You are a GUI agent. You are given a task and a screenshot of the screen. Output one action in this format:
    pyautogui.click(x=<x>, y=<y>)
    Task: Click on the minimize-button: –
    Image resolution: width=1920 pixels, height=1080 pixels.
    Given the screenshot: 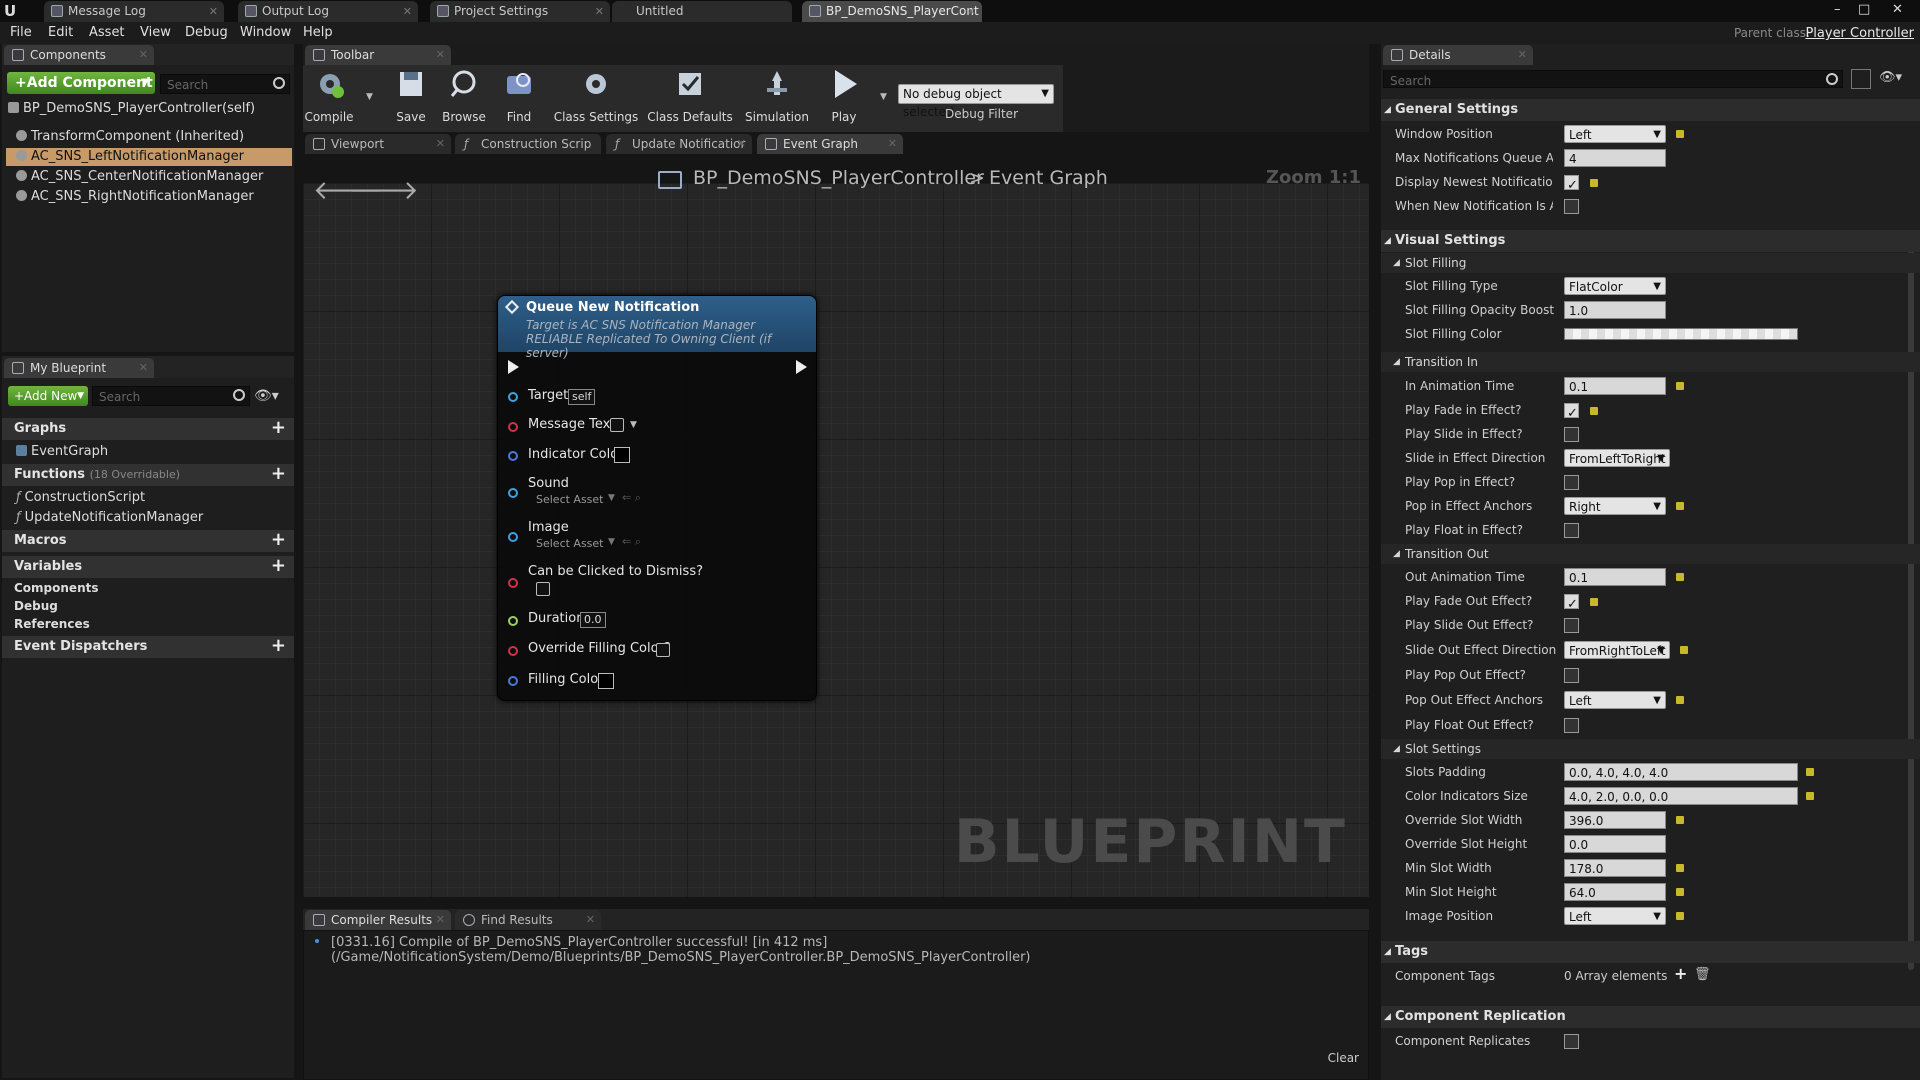 What is the action you would take?
    pyautogui.click(x=1837, y=9)
    